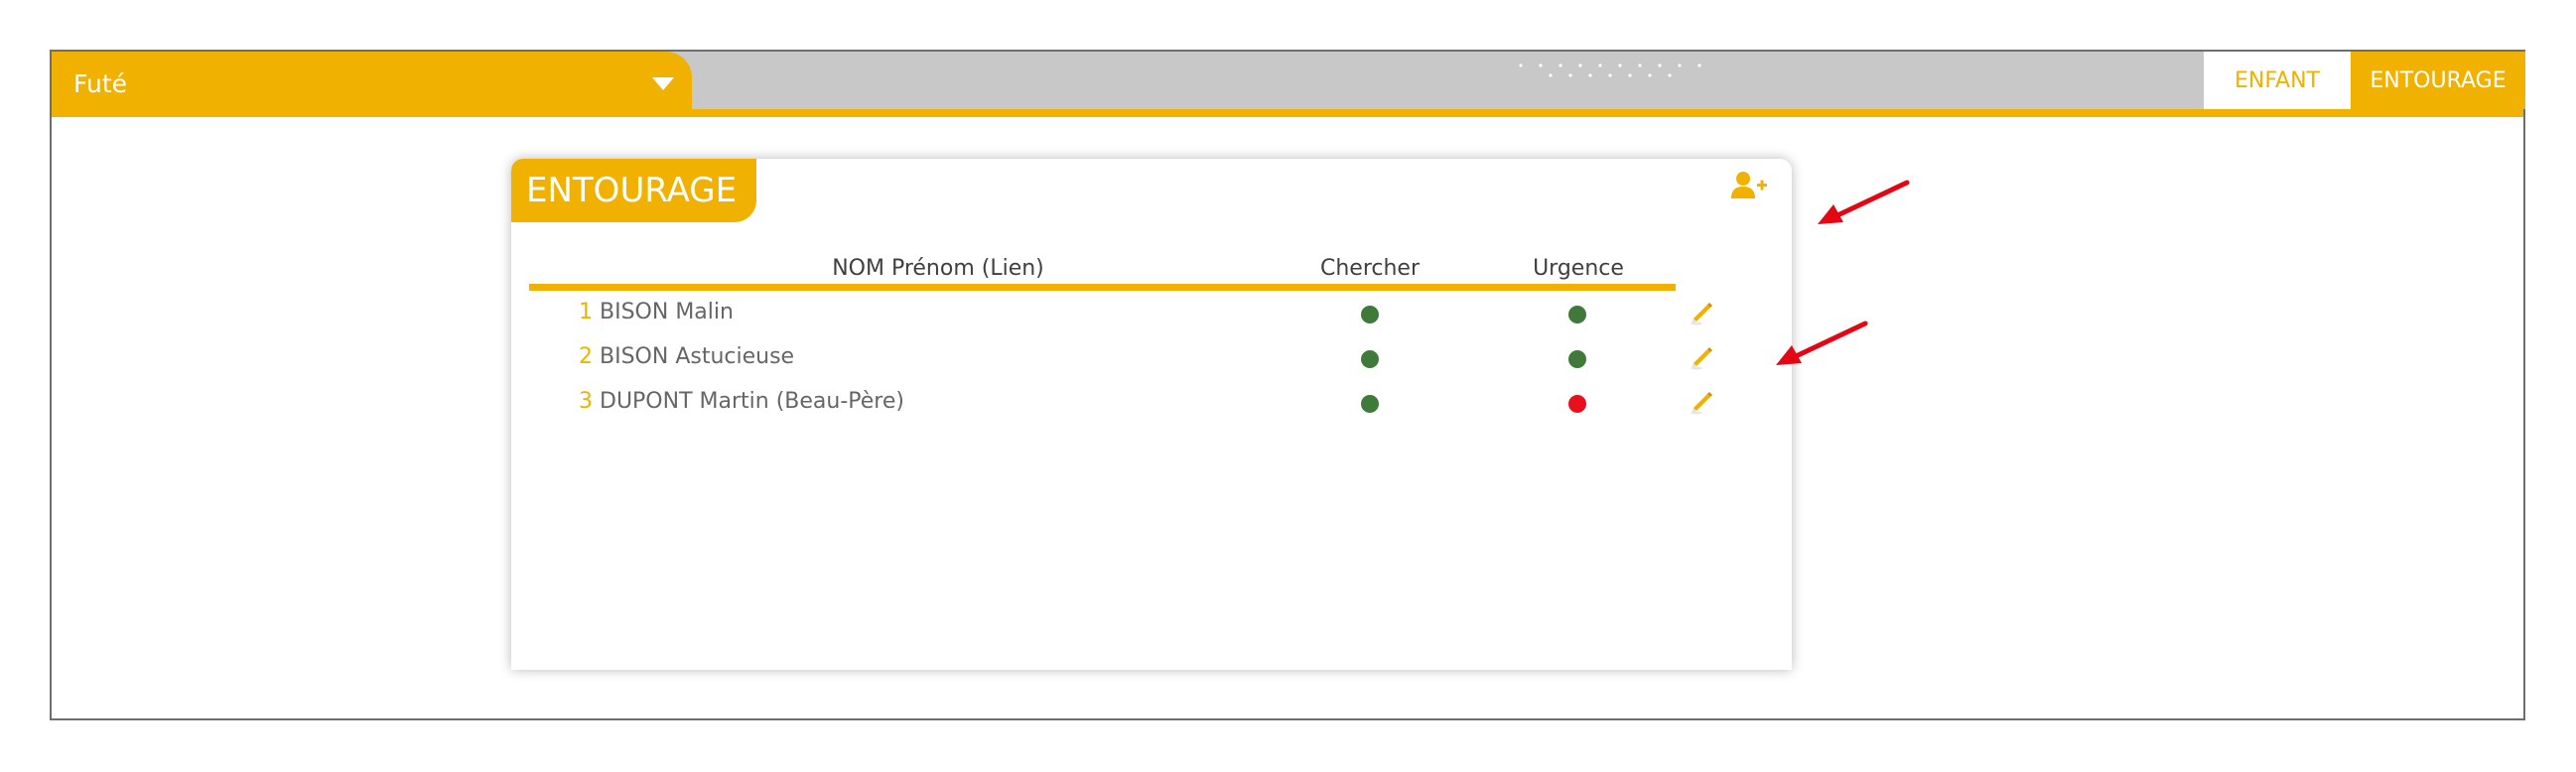 This screenshot has width=2576, height=772. What do you see at coordinates (372, 85) in the screenshot?
I see `child-selector: Futé` at bounding box center [372, 85].